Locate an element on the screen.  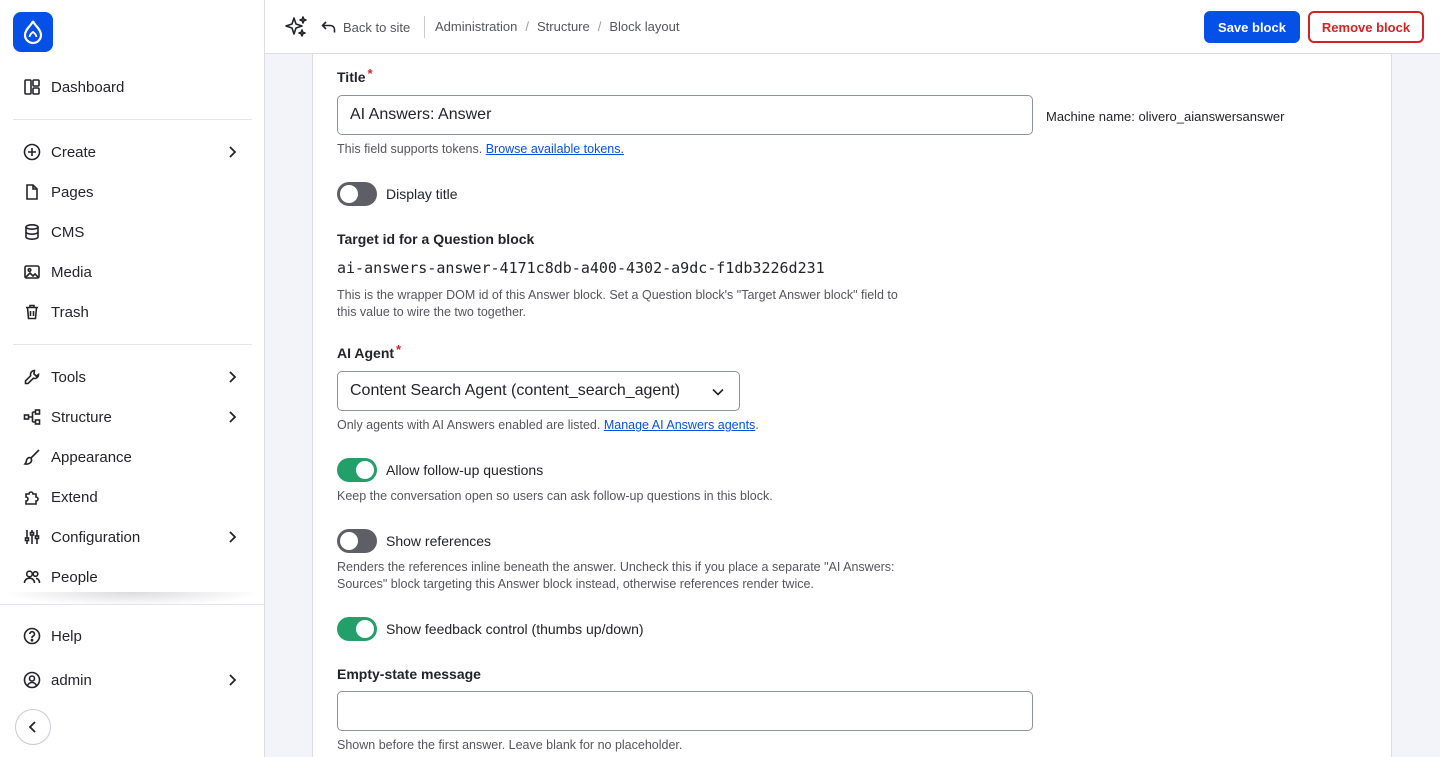
brush-icon is located at coordinates (32, 457).